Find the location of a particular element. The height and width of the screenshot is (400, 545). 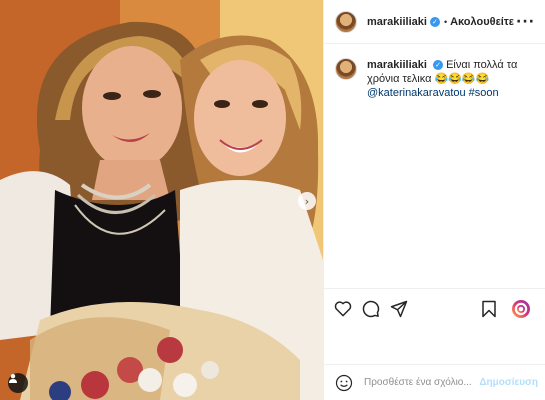

comment-icon is located at coordinates (371, 308).